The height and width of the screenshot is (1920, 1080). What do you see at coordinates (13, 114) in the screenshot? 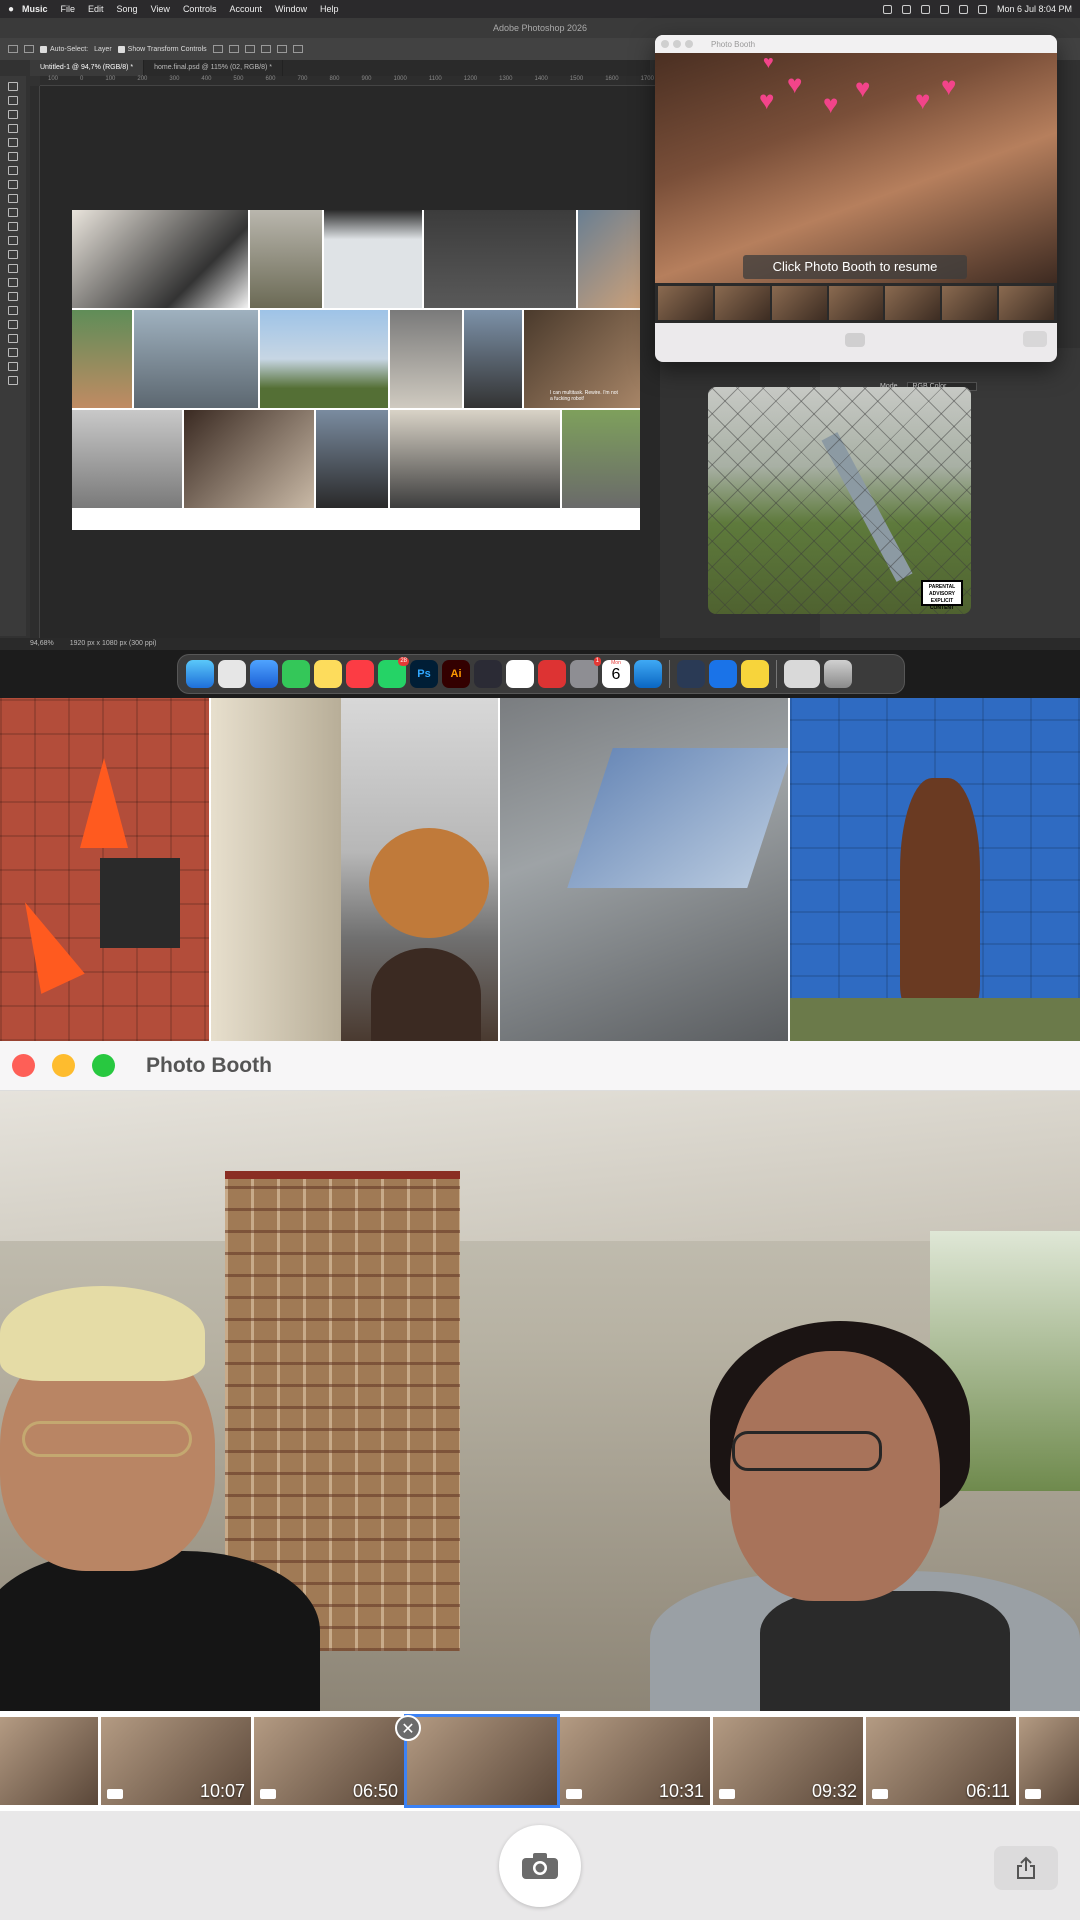
I see `lasso-tool-icon` at bounding box center [13, 114].